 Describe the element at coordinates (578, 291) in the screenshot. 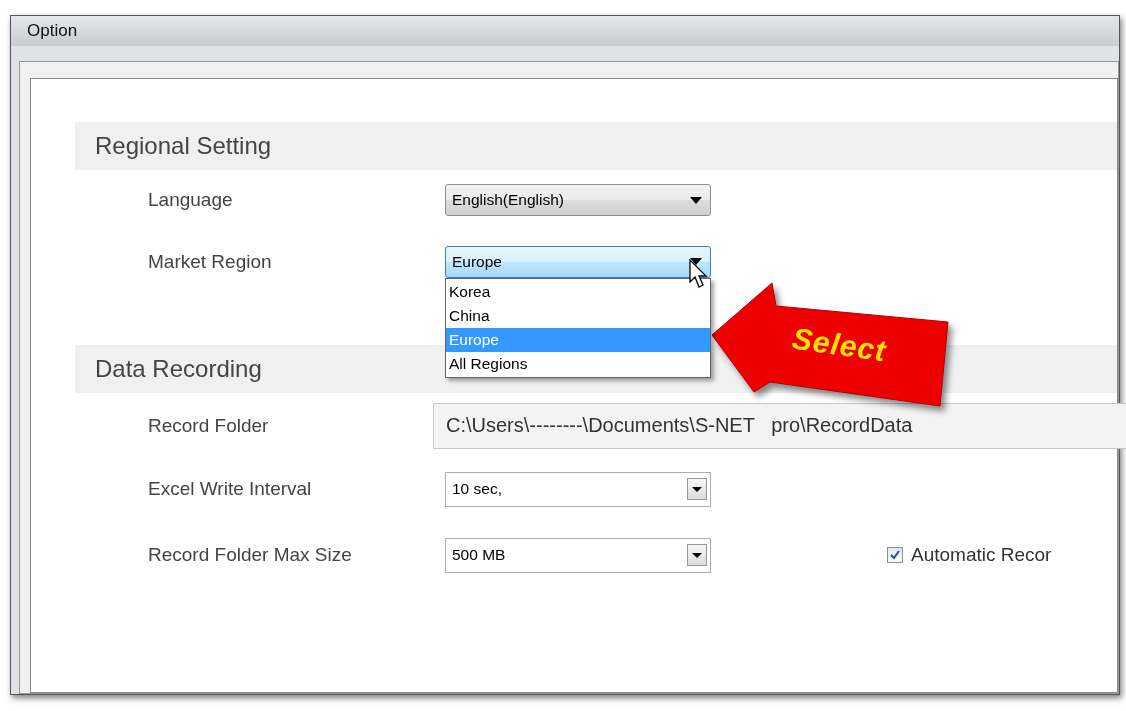

I see `dropdown-option: Korea` at that location.